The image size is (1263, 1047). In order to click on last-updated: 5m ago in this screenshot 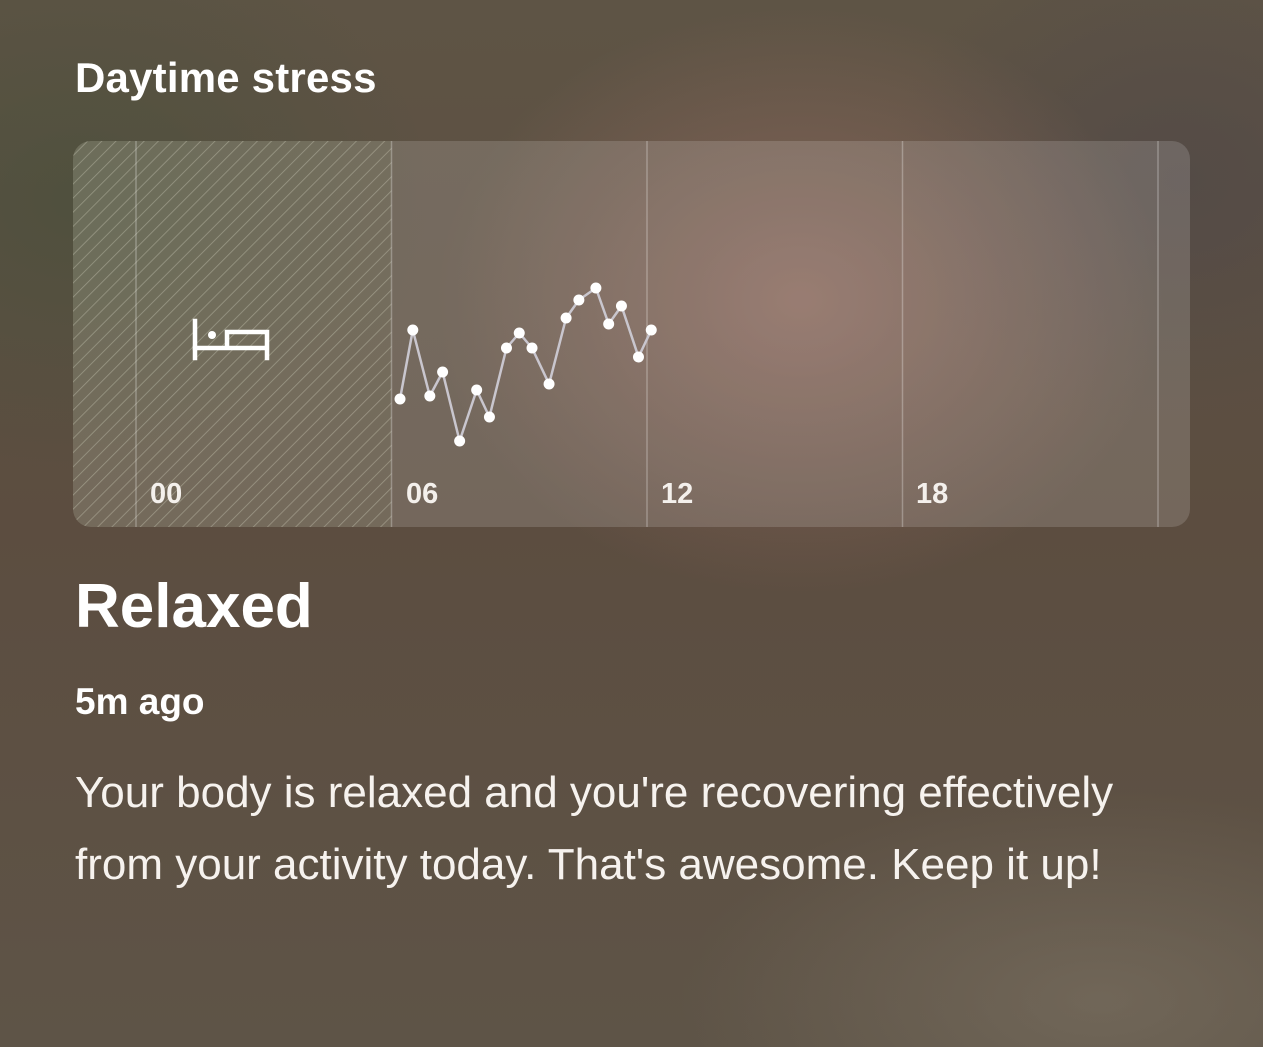, I will do `click(140, 701)`.